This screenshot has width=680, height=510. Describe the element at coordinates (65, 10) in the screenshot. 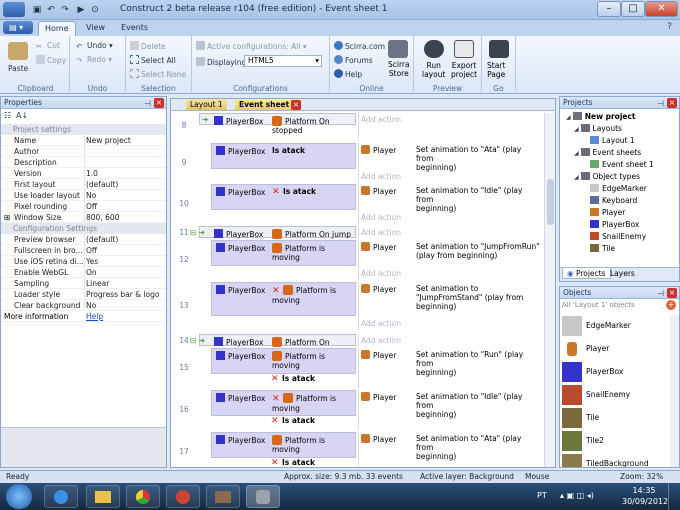

I see `redo-icon: ↷` at that location.